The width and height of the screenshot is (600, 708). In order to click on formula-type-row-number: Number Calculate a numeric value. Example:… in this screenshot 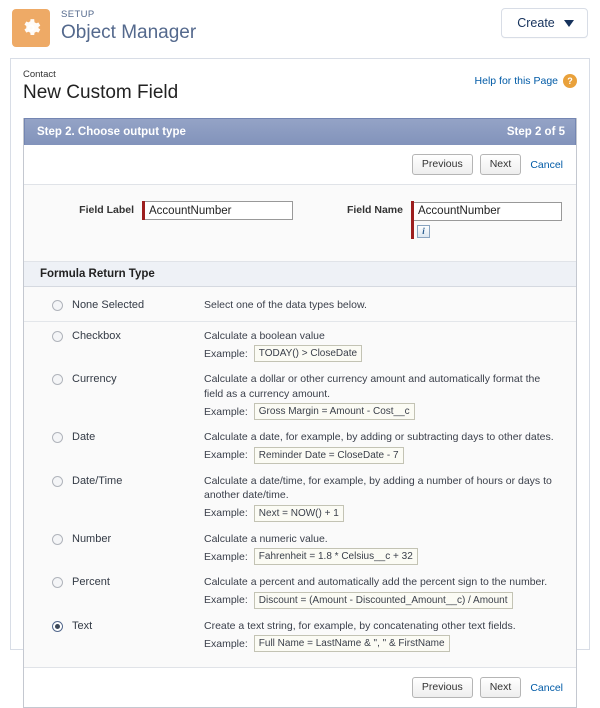, I will do `click(300, 549)`.